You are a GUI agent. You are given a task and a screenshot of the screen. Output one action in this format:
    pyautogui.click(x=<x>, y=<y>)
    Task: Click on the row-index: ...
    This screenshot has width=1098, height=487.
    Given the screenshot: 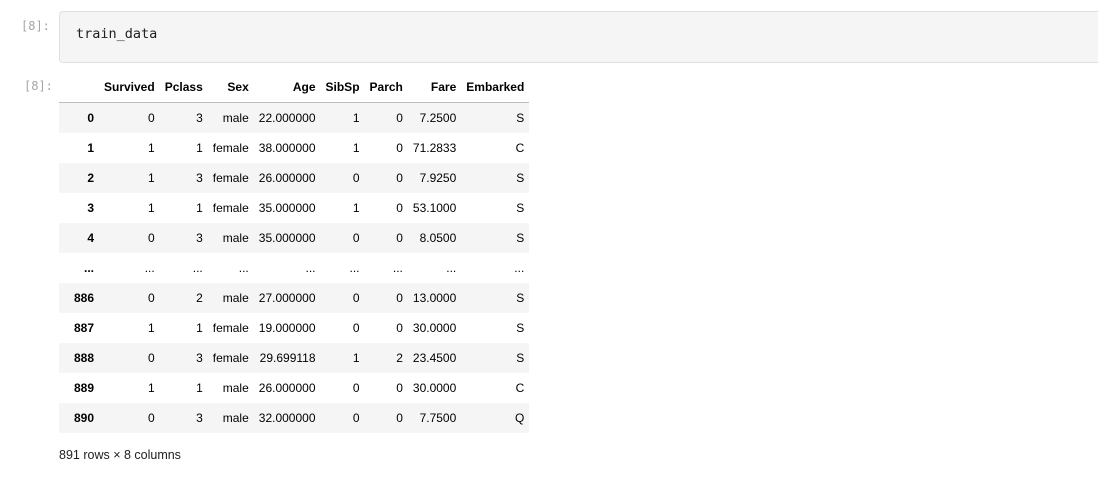 What is the action you would take?
    pyautogui.click(x=88, y=268)
    